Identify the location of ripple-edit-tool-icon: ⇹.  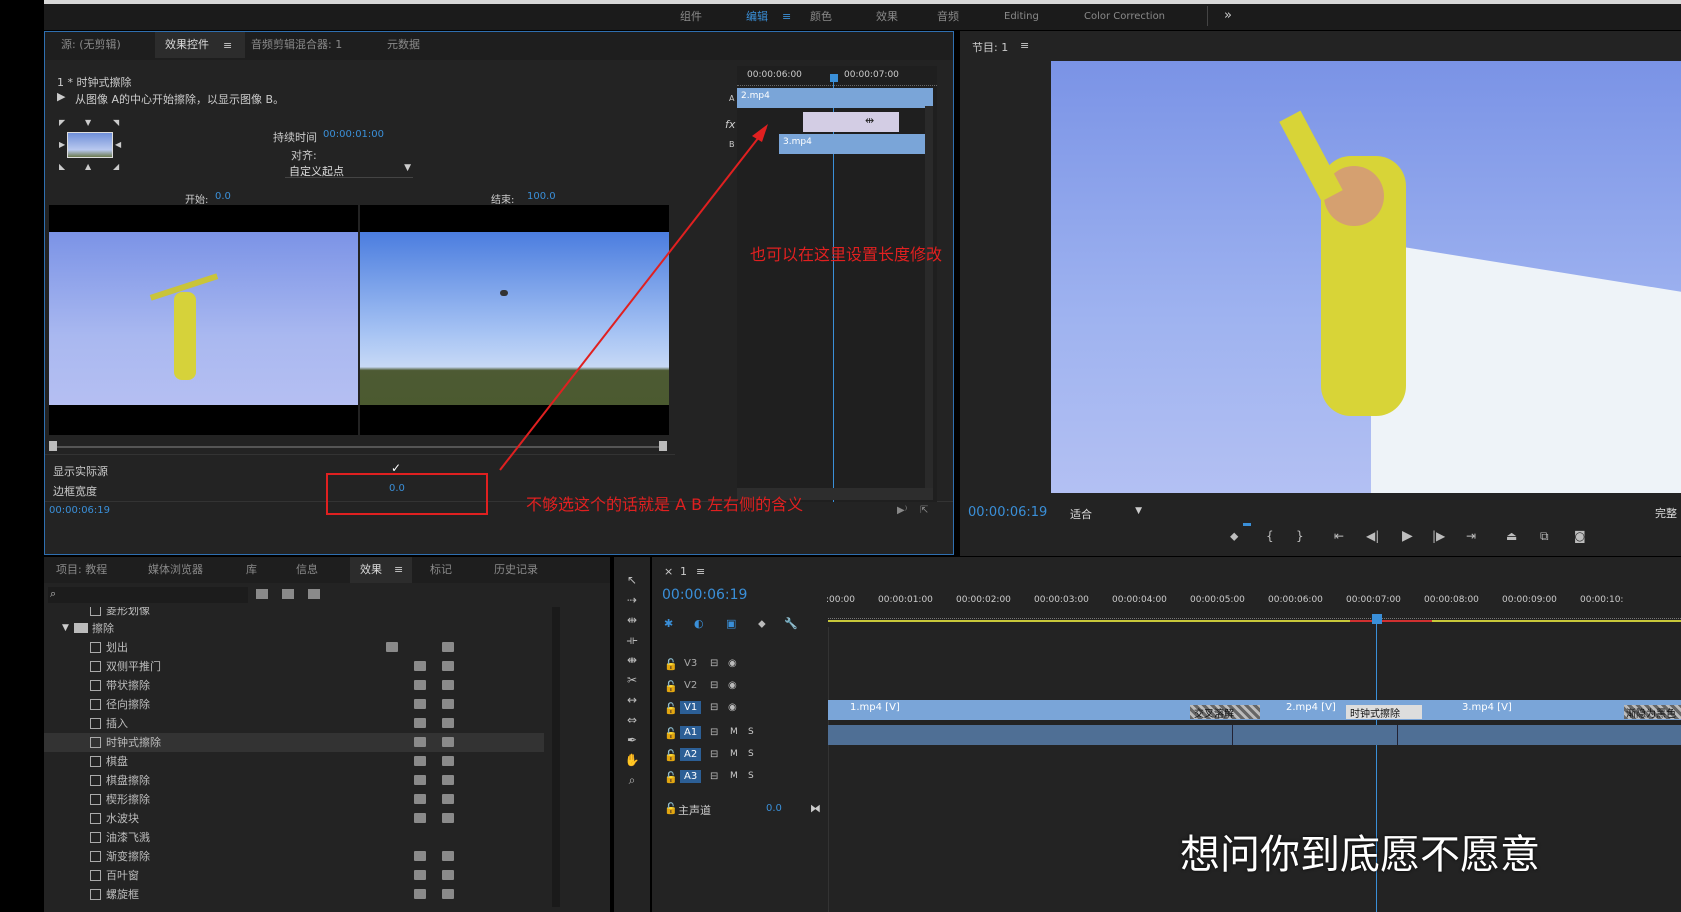
(632, 621).